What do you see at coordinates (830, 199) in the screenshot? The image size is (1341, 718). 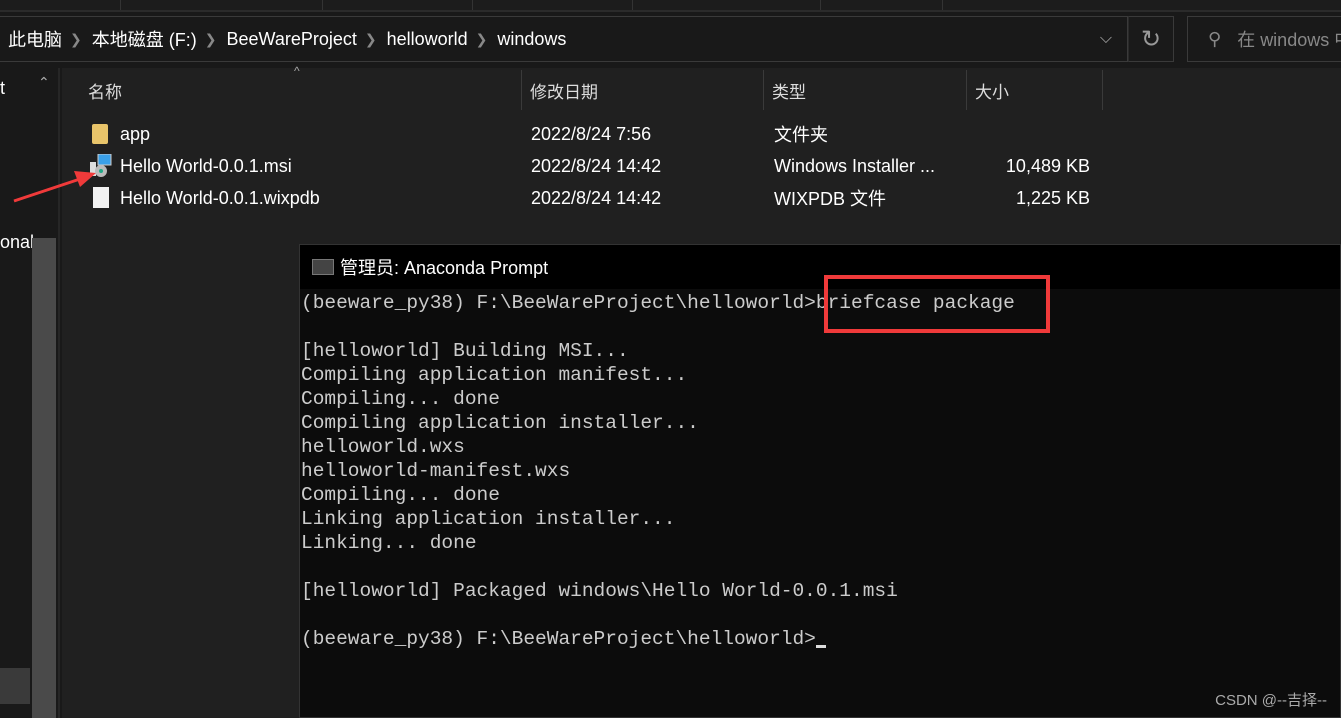 I see `file-type: WIXPDB 文件` at bounding box center [830, 199].